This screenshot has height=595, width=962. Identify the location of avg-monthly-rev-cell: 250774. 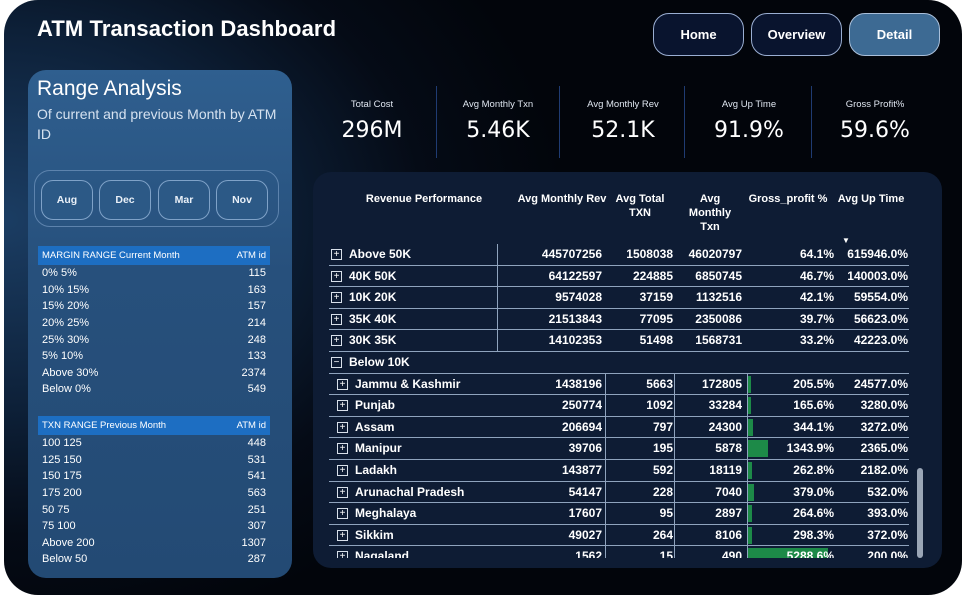
(581, 405).